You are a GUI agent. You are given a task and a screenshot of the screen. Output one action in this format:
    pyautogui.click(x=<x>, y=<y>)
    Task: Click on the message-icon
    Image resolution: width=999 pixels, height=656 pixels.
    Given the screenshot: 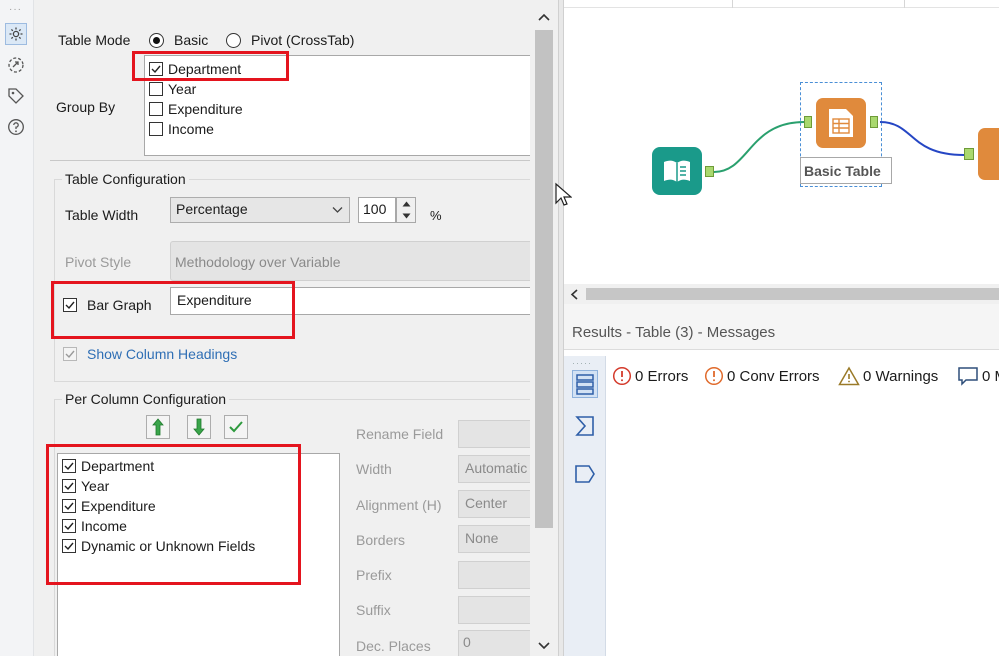 What is the action you would take?
    pyautogui.click(x=968, y=376)
    